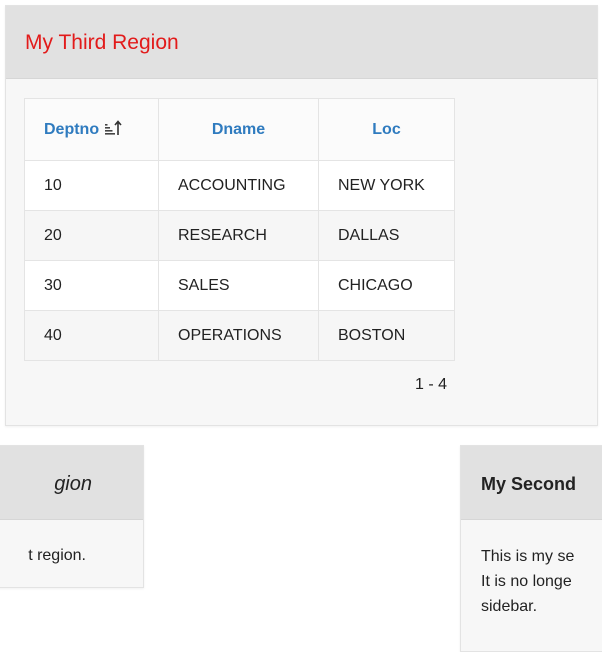  I want to click on table-row: 10 ACCOUNTING NEW YORK, so click(239, 185).